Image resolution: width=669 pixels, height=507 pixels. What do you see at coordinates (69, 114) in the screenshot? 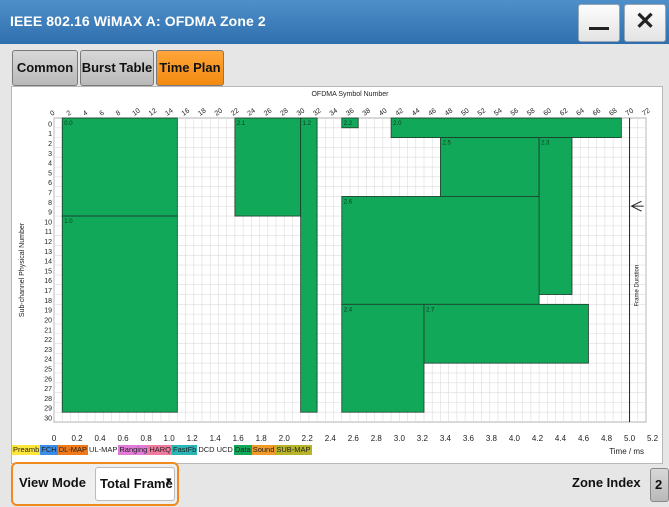
I see `x-tick-top: 2` at bounding box center [69, 114].